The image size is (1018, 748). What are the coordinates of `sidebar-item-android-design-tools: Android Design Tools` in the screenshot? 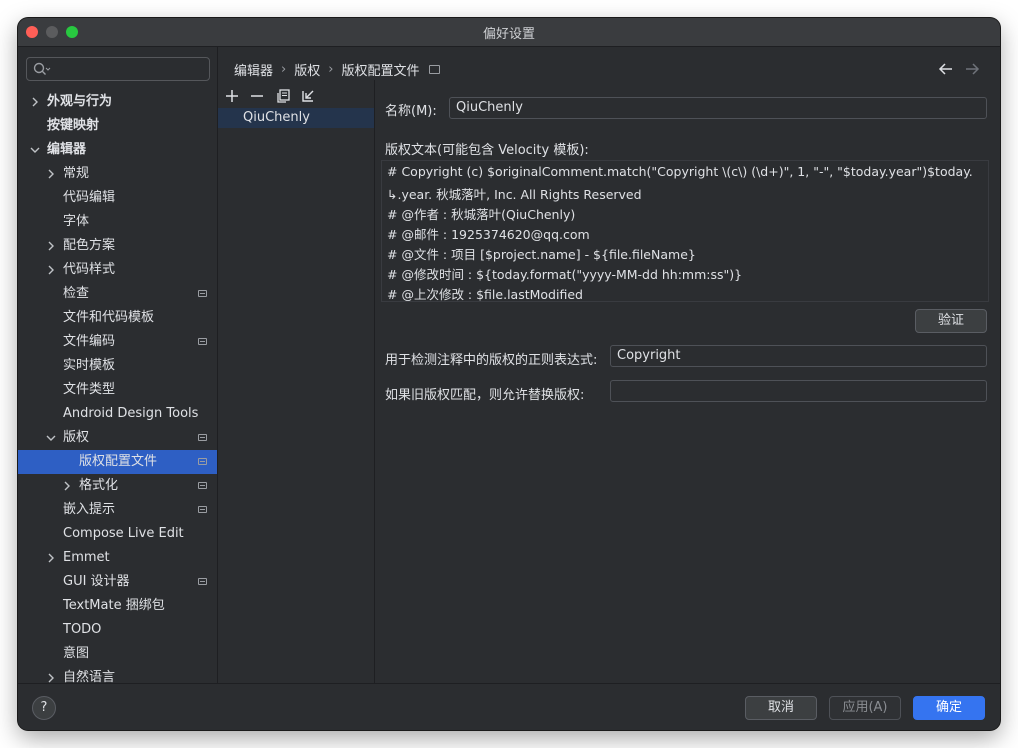 It's located at (117, 414).